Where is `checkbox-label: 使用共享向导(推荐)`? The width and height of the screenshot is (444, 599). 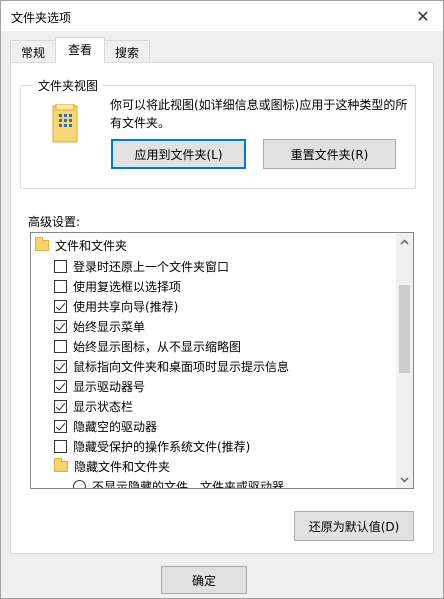
checkbox-label: 使用共享向导(推荐) is located at coordinates (126, 306).